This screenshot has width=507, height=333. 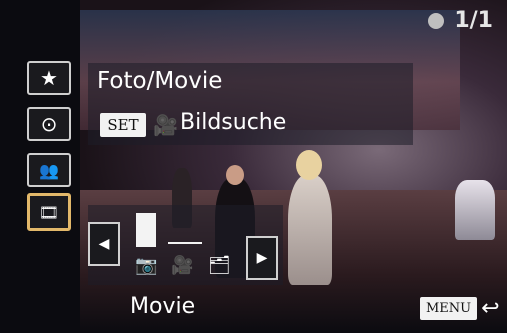 What do you see at coordinates (449, 308) in the screenshot?
I see `menu-badge: MENU` at bounding box center [449, 308].